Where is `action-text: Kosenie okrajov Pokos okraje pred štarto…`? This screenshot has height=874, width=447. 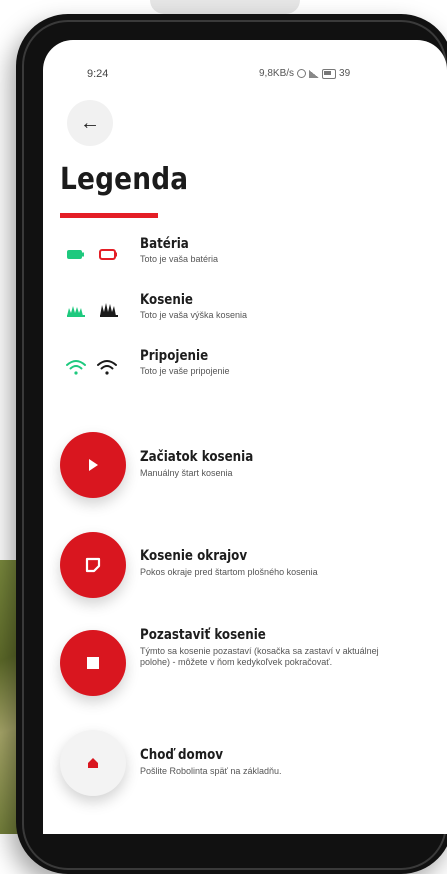
action-text: Kosenie okrajov Pokos okraje pred štarto… is located at coordinates (260, 563).